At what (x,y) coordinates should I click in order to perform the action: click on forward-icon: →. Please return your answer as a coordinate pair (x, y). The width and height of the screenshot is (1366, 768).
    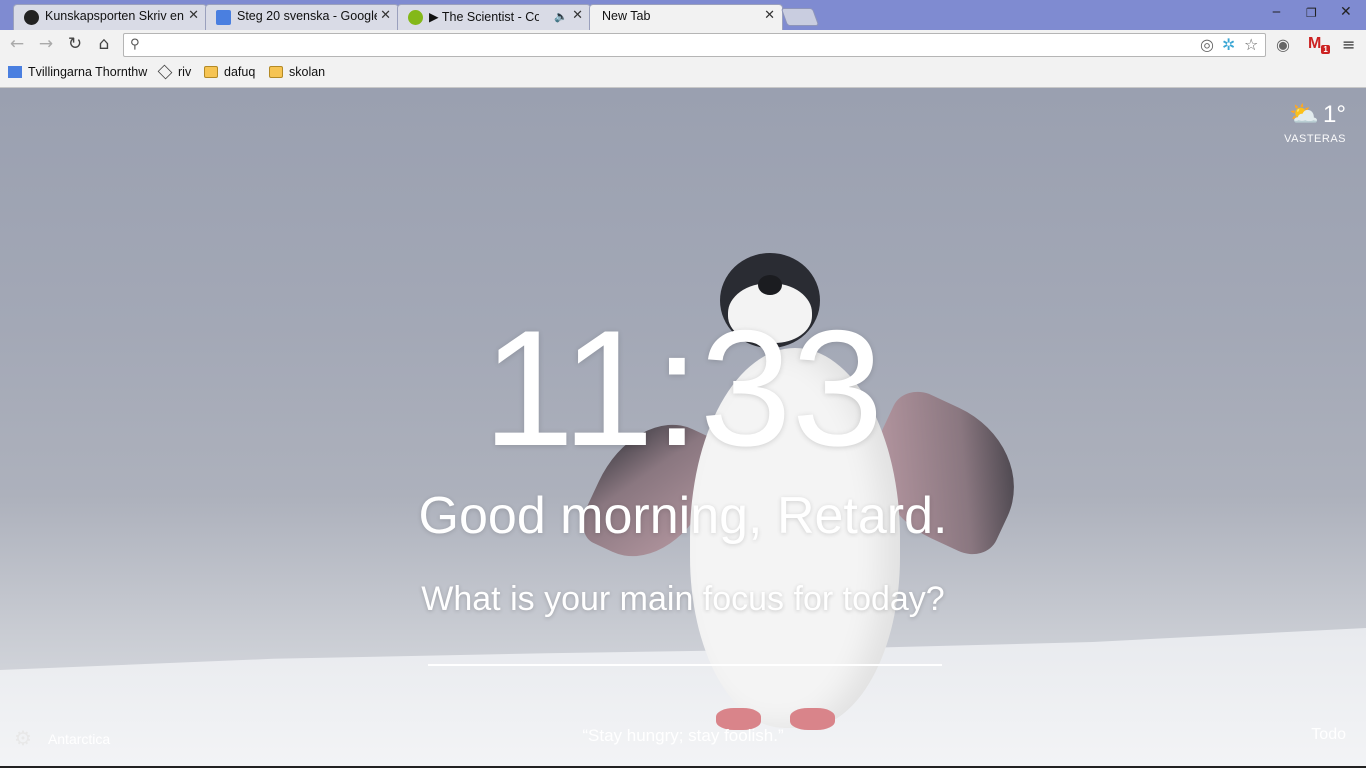
    Looking at the image, I should click on (46, 44).